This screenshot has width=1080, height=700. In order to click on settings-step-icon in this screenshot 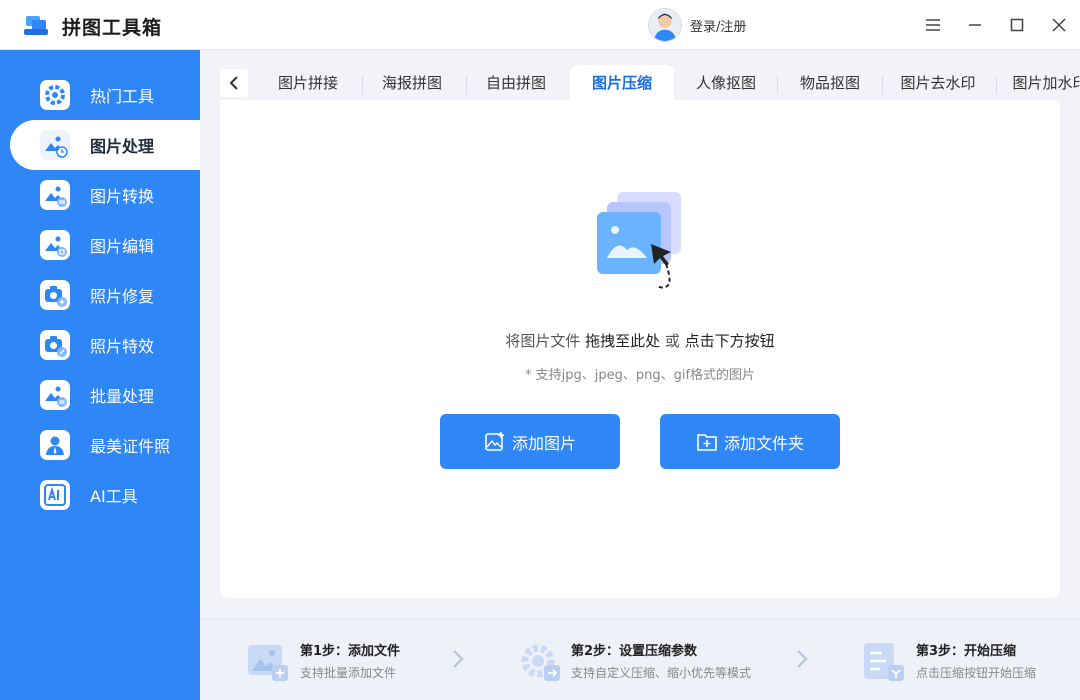, I will do `click(540, 662)`.